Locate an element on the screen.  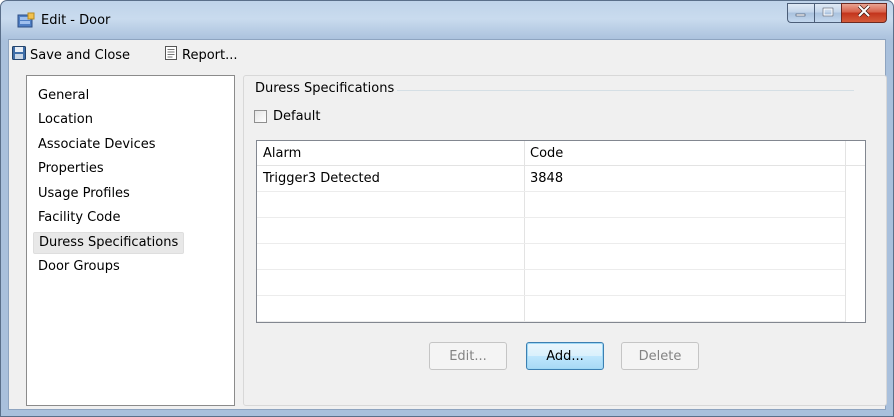
cell-alarm: Trigger3 Detected is located at coordinates (321, 178).